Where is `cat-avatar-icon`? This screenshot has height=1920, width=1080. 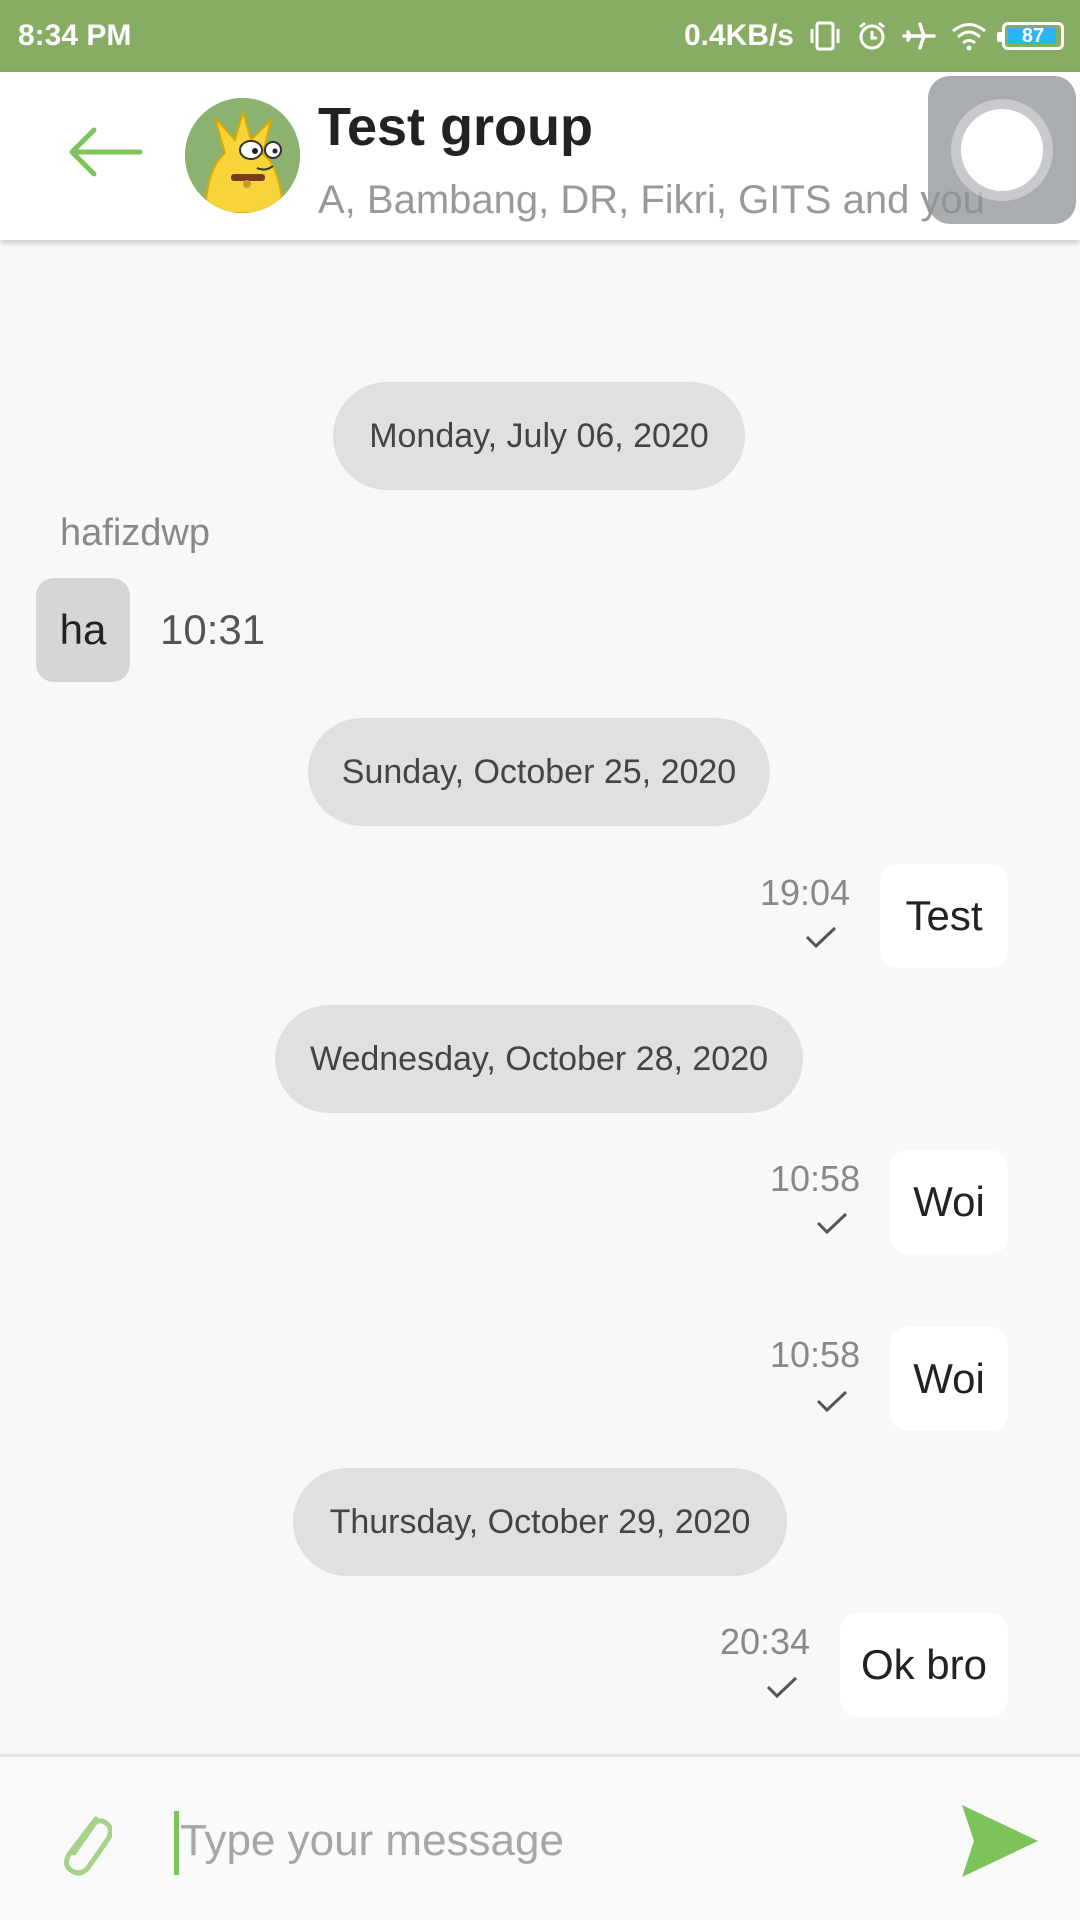 cat-avatar-icon is located at coordinates (242, 155).